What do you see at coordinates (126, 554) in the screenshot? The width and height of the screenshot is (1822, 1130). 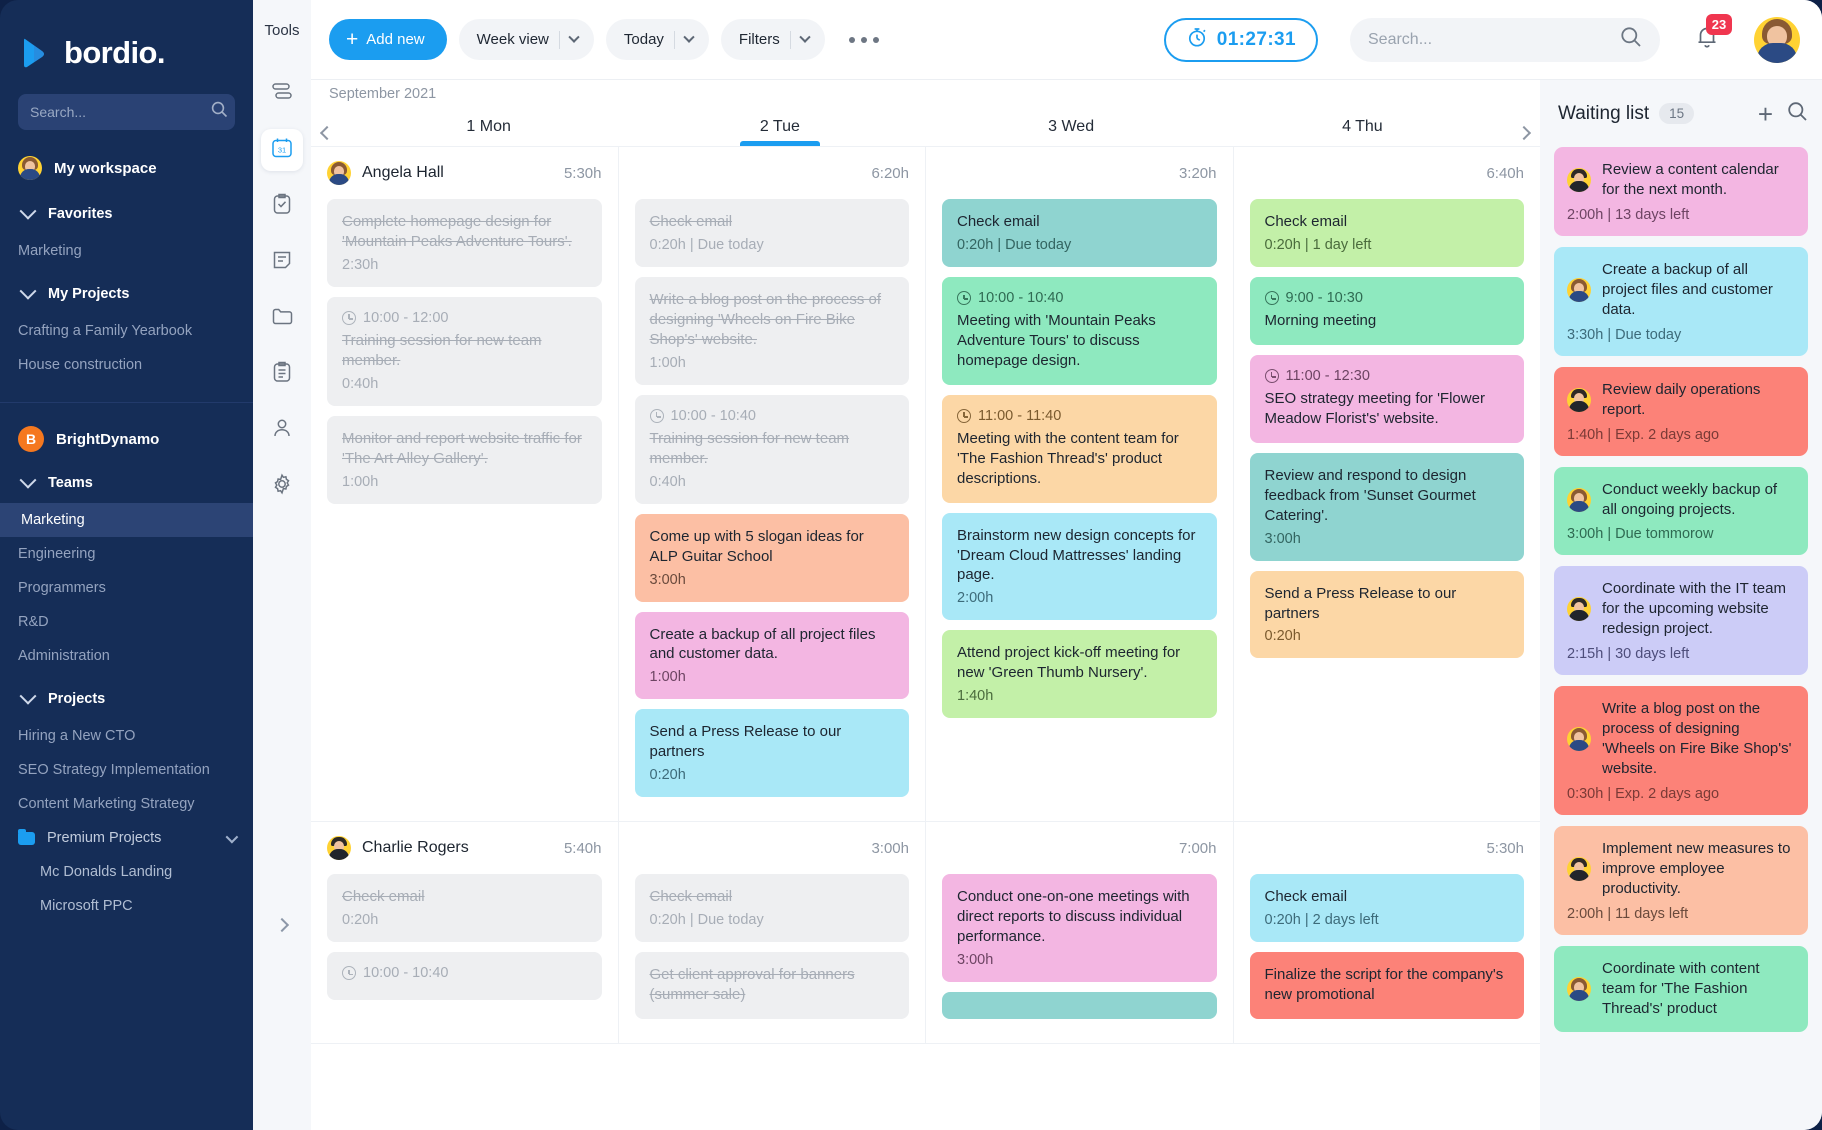 I see `sidebar-item-team-engineering: Engineering` at bounding box center [126, 554].